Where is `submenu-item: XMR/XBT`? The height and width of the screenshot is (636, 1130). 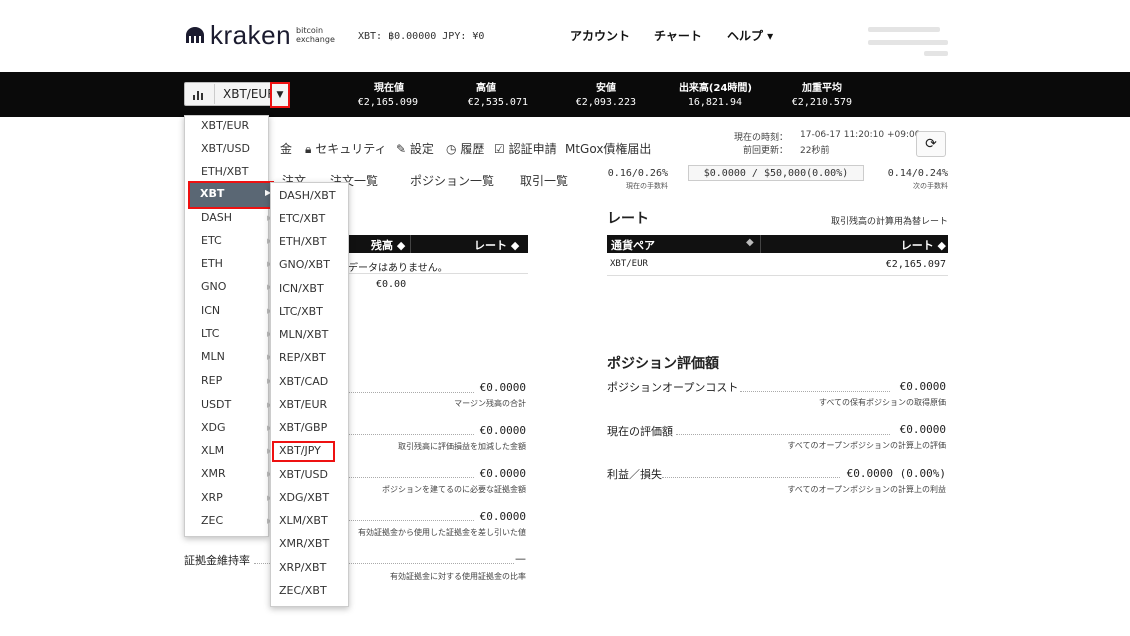 submenu-item: XMR/XBT is located at coordinates (304, 543).